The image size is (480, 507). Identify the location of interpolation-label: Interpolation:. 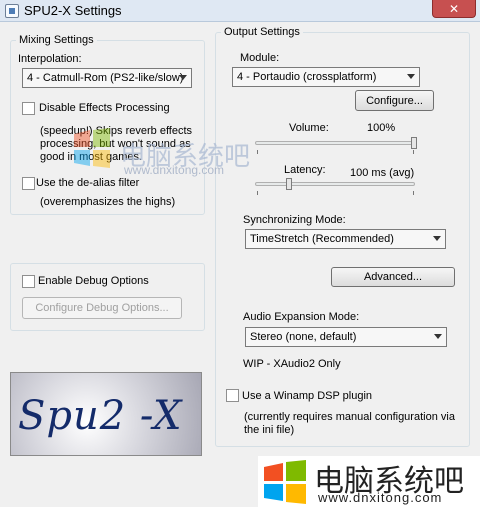
(50, 59).